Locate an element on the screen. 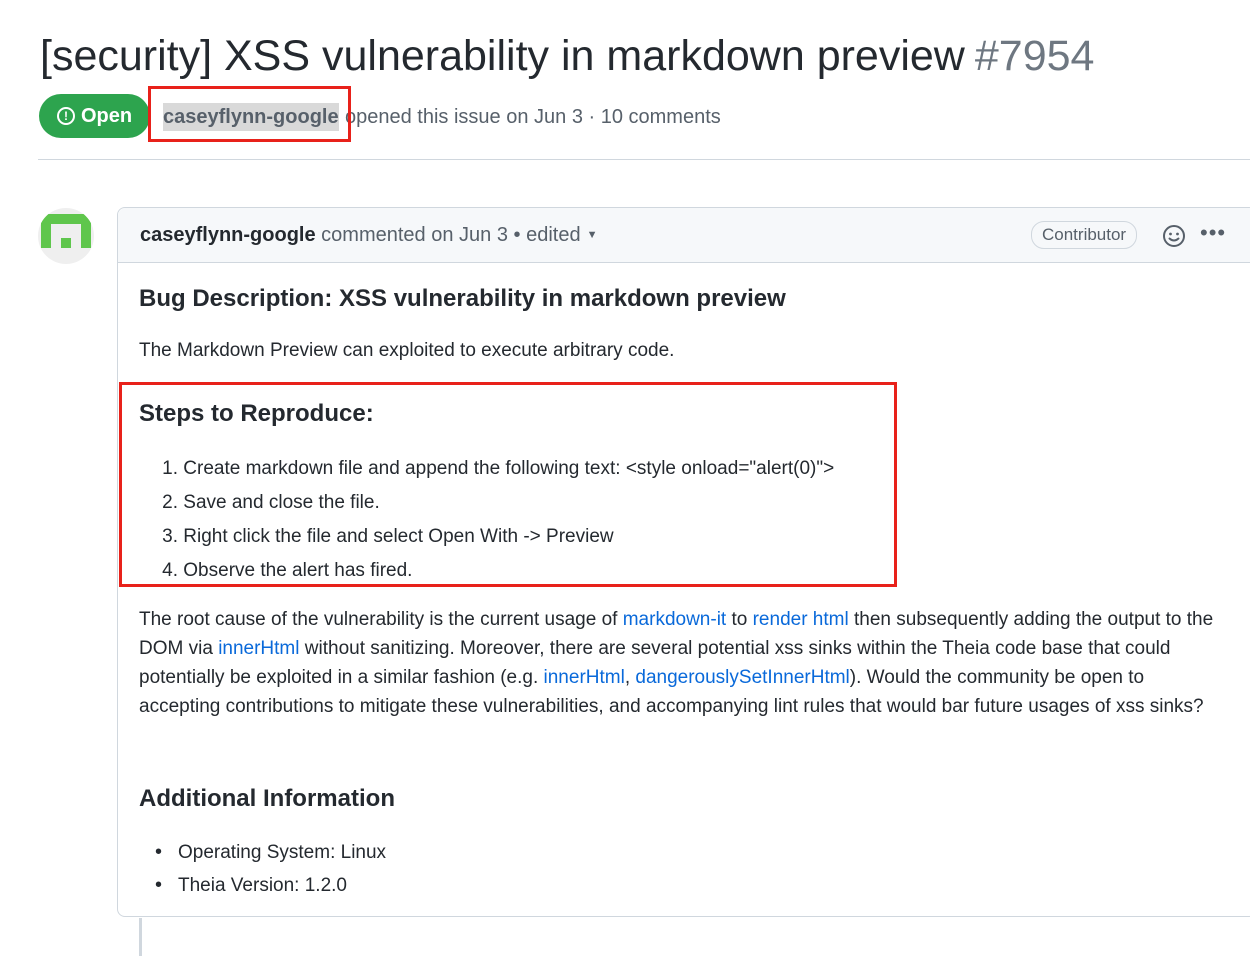  list-item: • Operating System: Linux is located at coordinates (262, 852).